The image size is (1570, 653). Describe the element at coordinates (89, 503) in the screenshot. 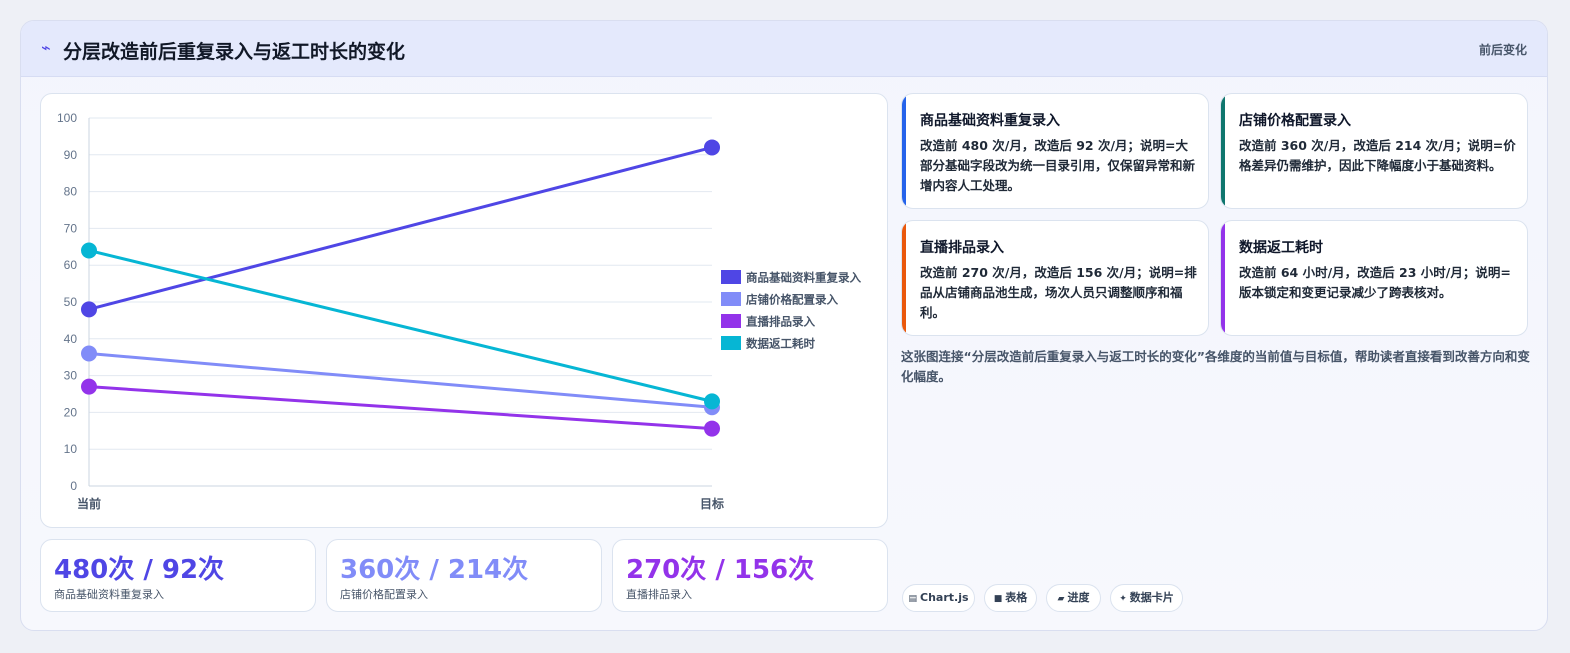

I see `x-tick-label: 当前` at that location.